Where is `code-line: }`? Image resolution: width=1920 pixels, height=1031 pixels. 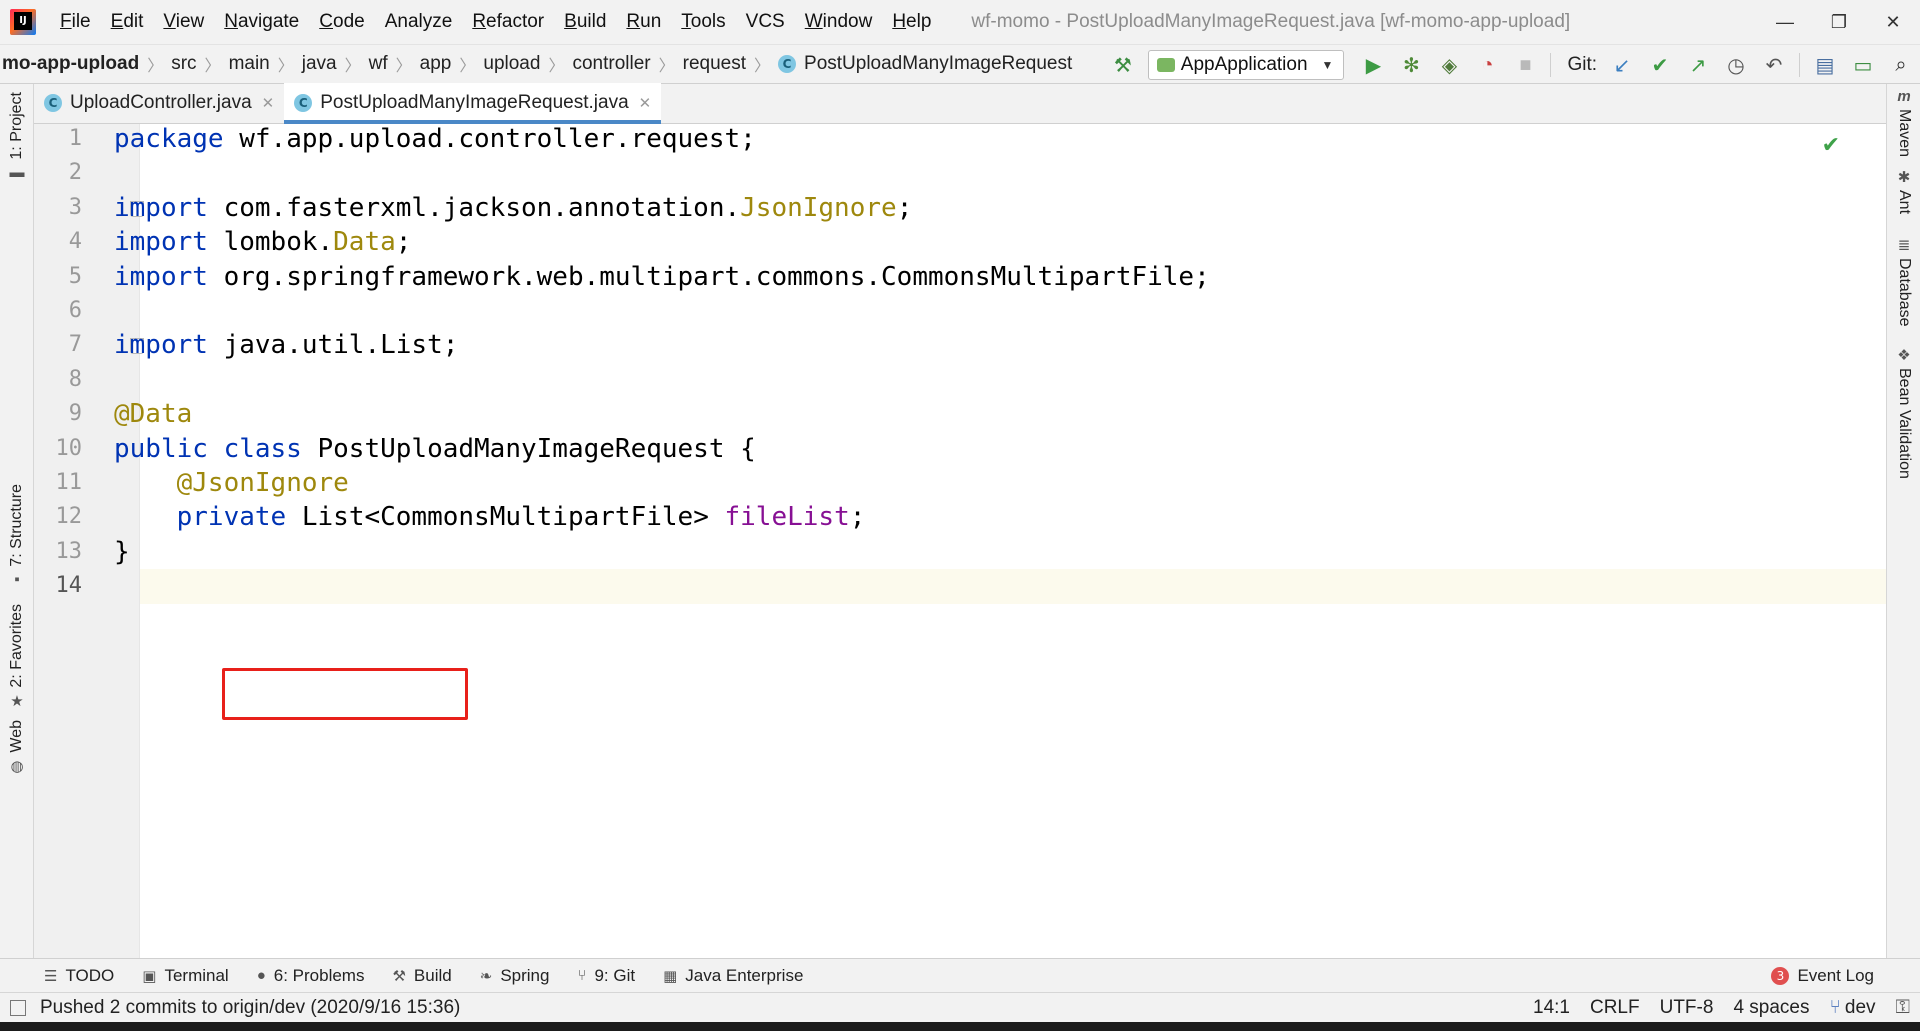 code-line: } is located at coordinates (122, 552).